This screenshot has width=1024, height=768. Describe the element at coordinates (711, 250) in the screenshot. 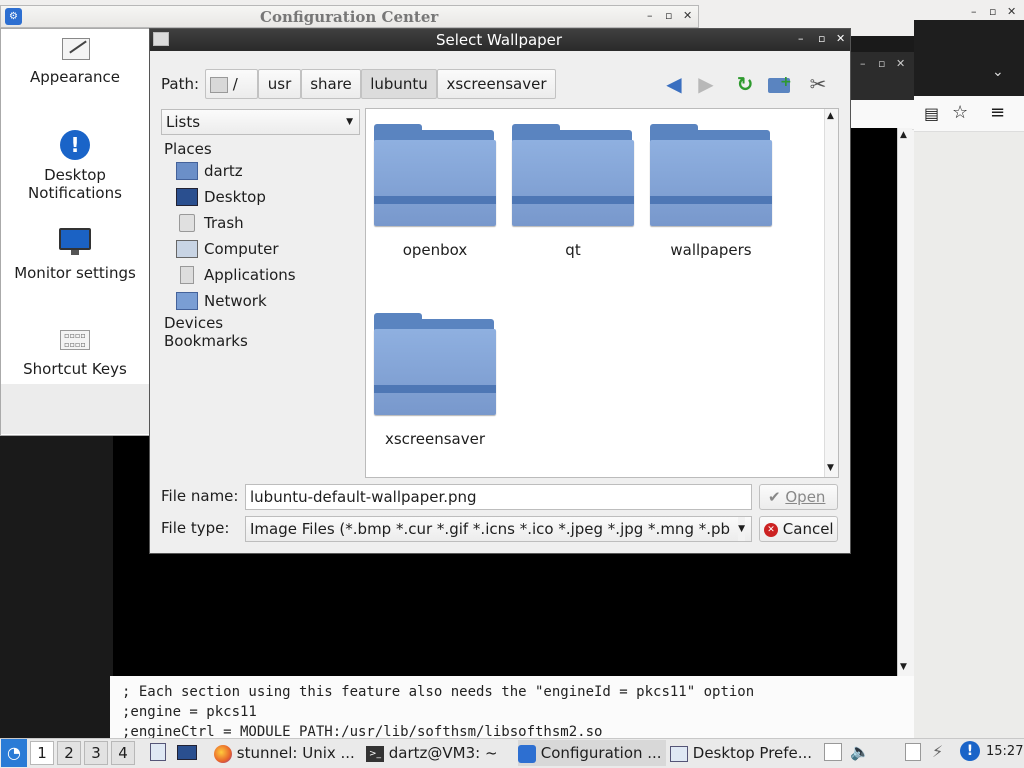

I see `folder-label-wallpapers: wallpapers` at that location.